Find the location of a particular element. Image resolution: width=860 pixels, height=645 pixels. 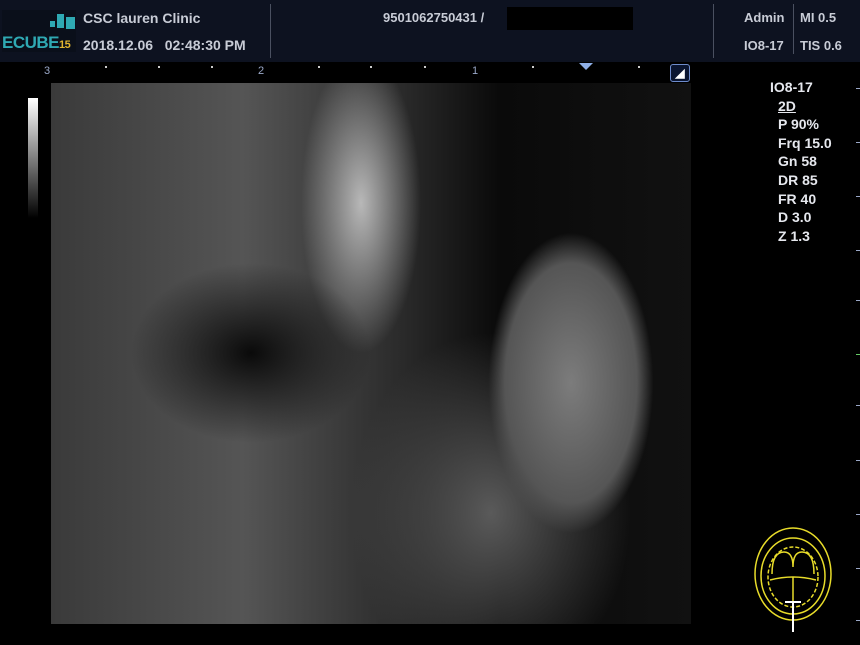

param-power: P 90% is located at coordinates (798, 124).